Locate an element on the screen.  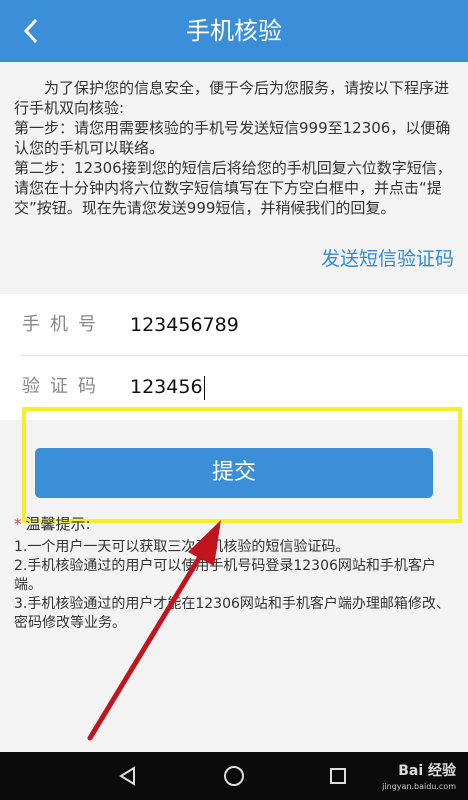
code-value: 123456 is located at coordinates (166, 387).